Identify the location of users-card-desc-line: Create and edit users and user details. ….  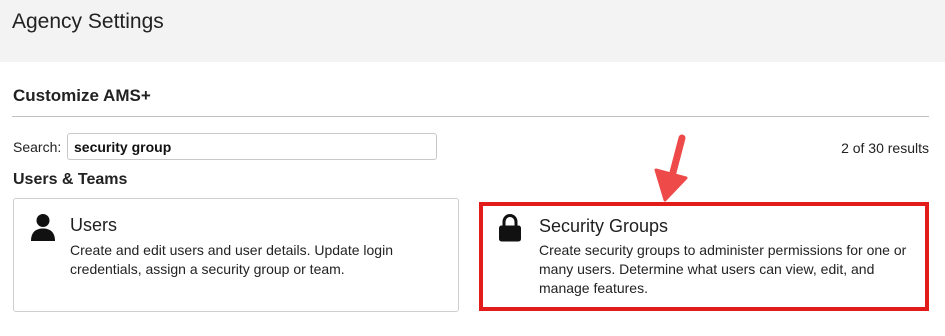
(231, 250).